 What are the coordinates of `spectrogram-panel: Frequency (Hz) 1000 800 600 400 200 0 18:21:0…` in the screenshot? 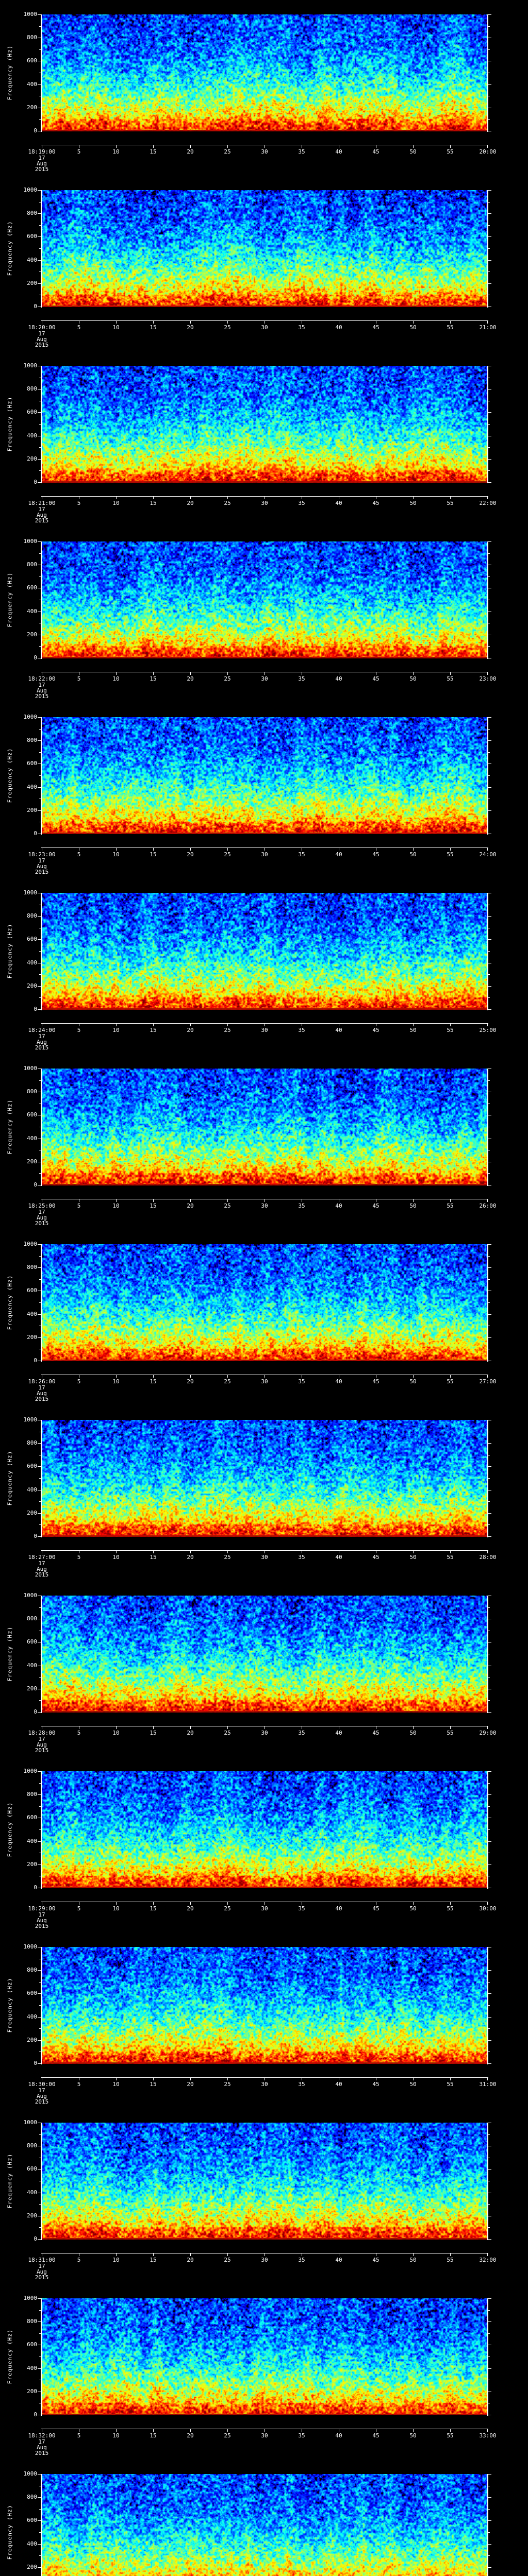 It's located at (264, 452).